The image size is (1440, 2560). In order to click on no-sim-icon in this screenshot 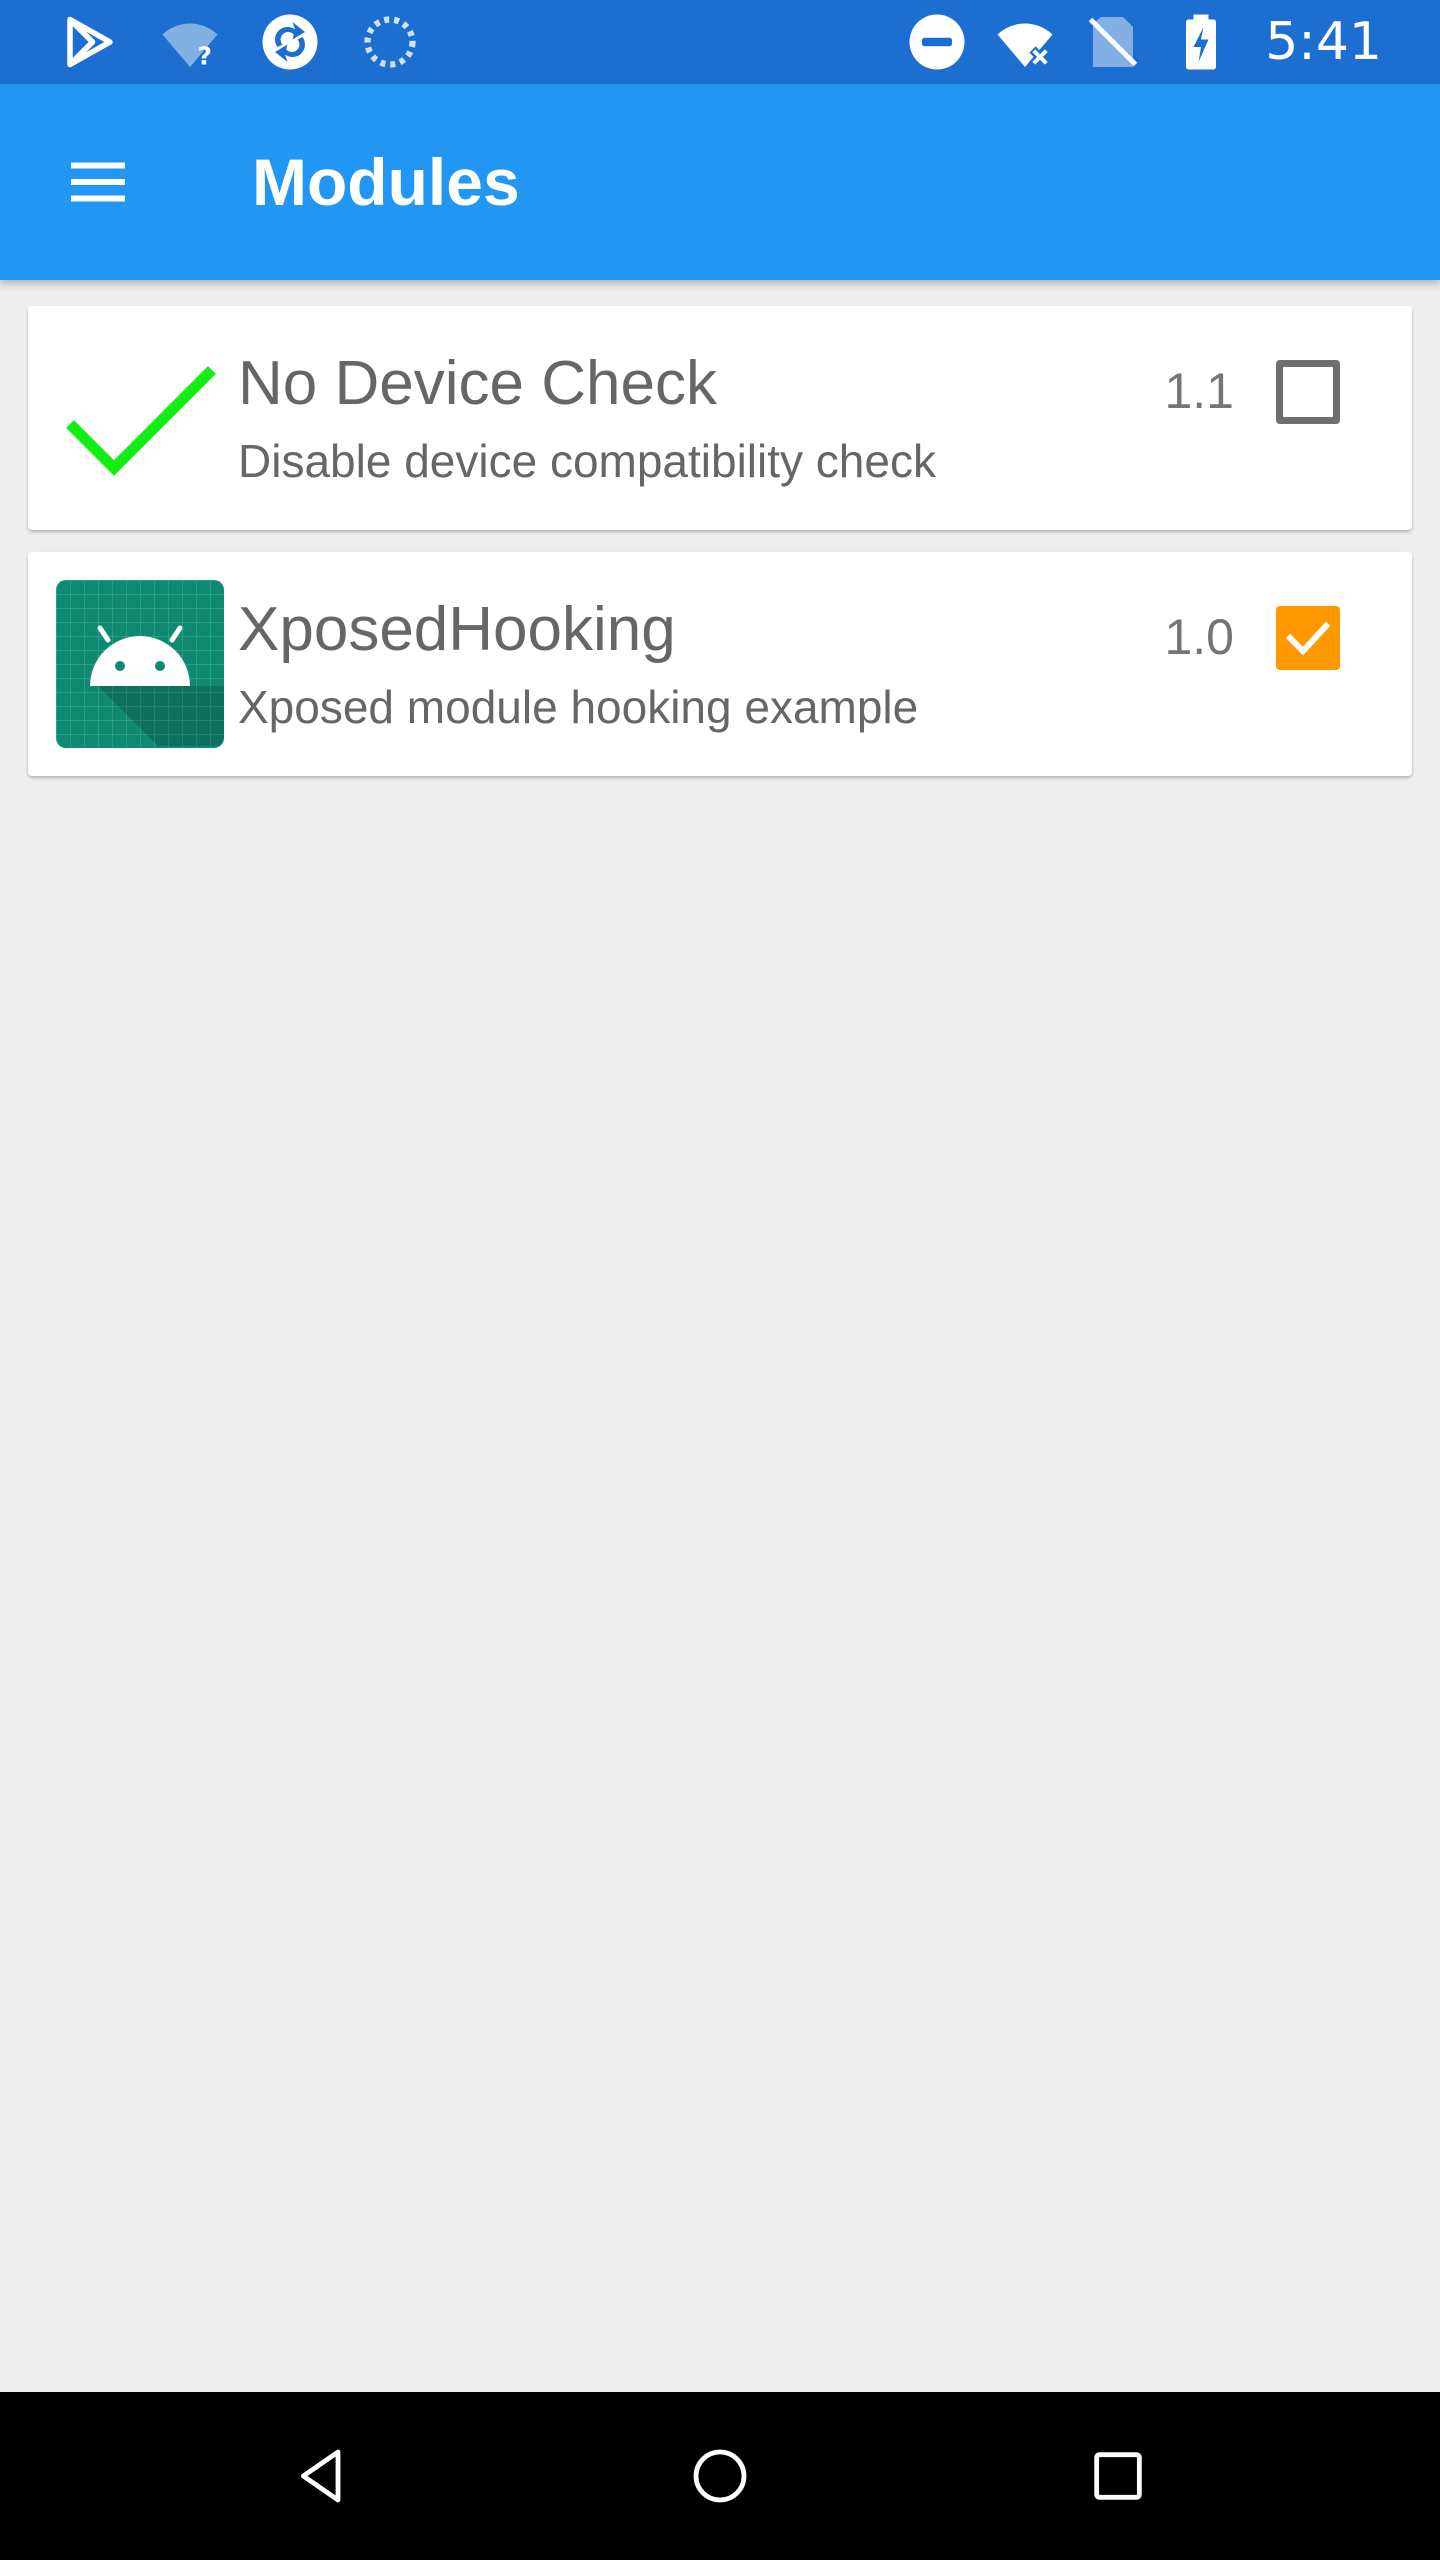, I will do `click(1113, 42)`.